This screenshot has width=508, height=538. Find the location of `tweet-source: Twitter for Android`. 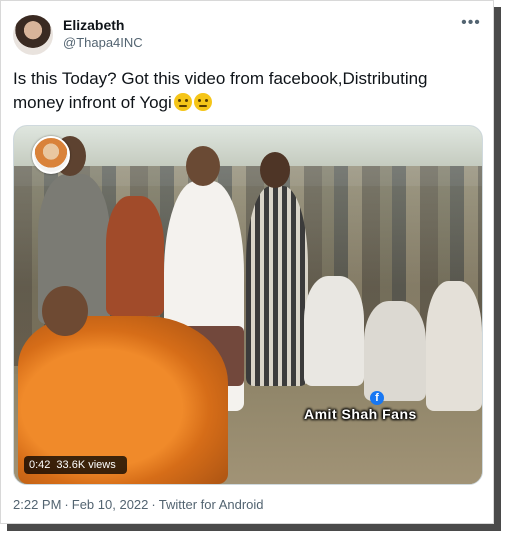

tweet-source: Twitter for Android is located at coordinates (211, 504).